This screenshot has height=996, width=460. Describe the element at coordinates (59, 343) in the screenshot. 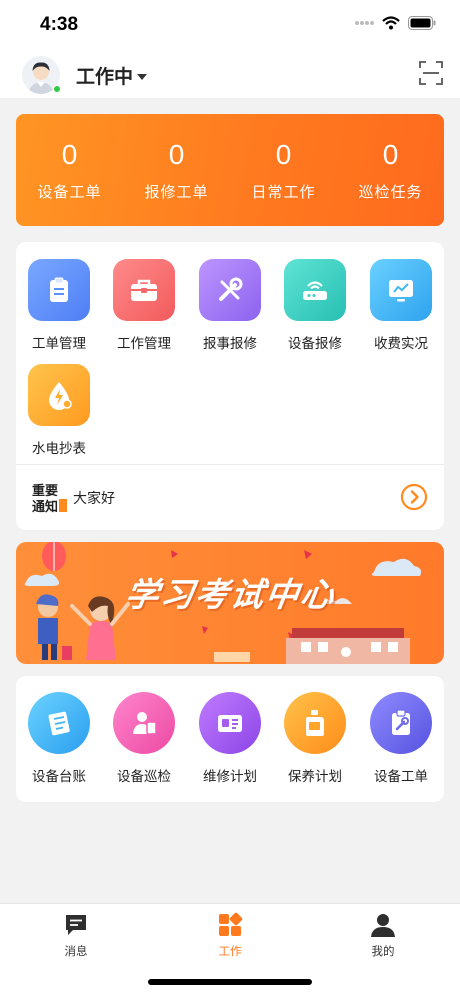

I see `module-label: 工单管理` at that location.